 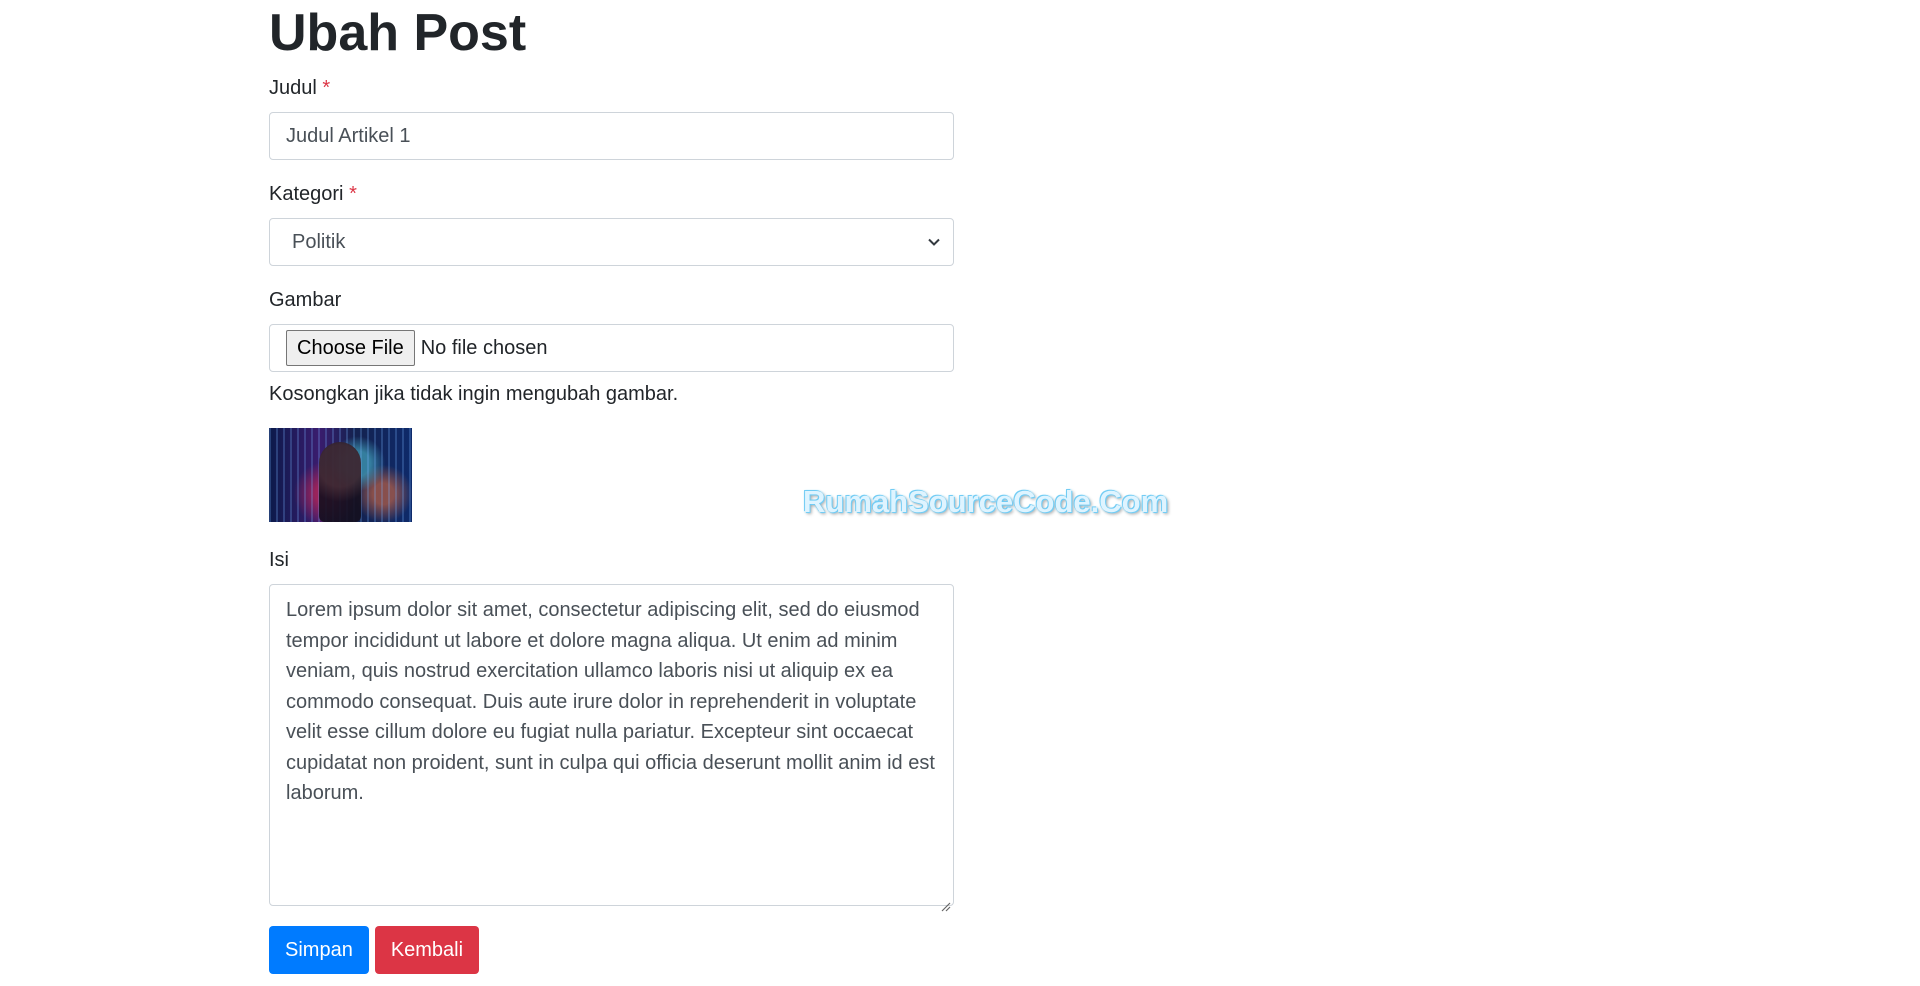 What do you see at coordinates (611, 136) in the screenshot?
I see `judul-input: Judul Artikel 1` at bounding box center [611, 136].